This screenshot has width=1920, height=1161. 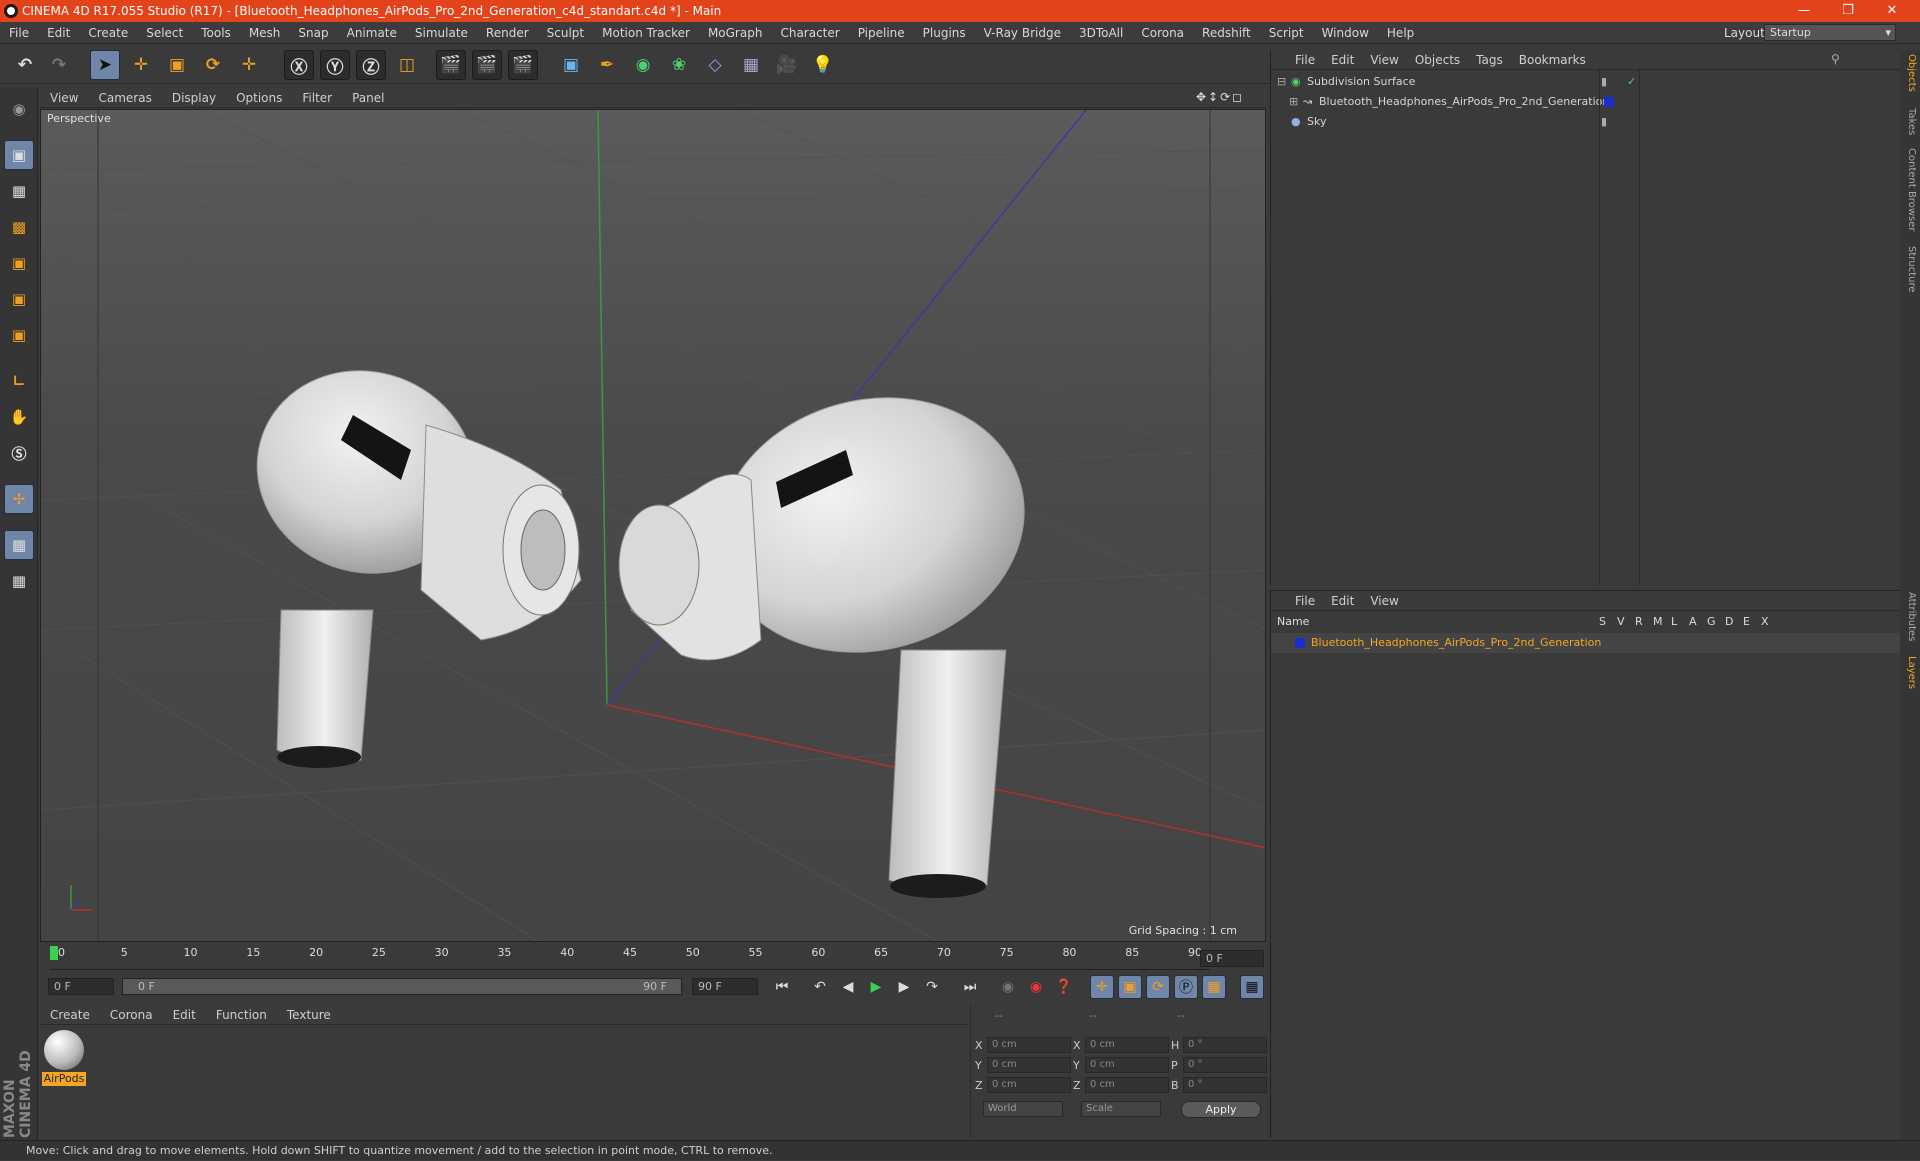 What do you see at coordinates (58, 33) in the screenshot?
I see `menu-edit: Edit` at bounding box center [58, 33].